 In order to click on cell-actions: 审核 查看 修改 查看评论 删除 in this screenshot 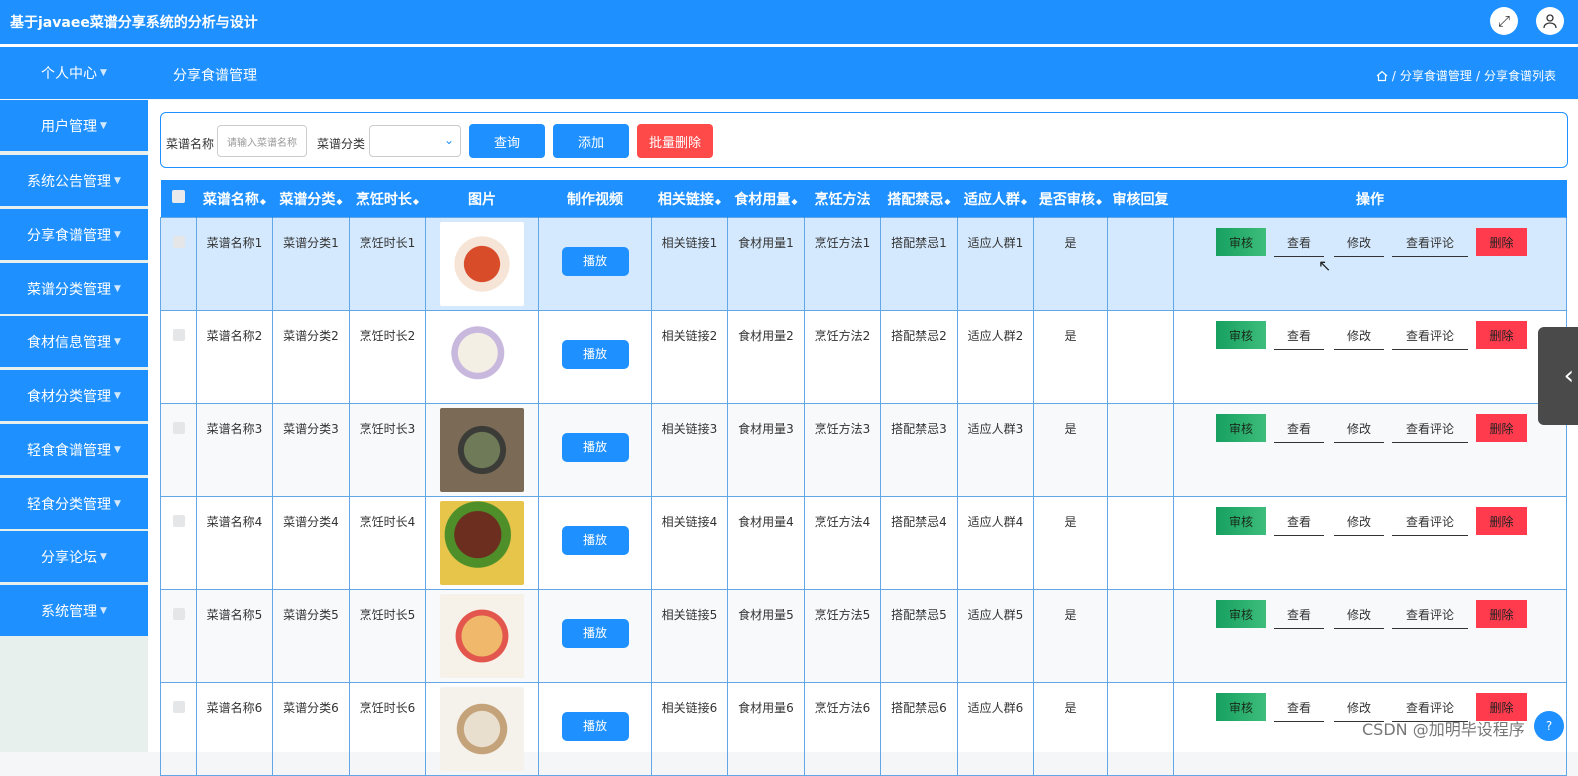, I will do `click(1370, 543)`.